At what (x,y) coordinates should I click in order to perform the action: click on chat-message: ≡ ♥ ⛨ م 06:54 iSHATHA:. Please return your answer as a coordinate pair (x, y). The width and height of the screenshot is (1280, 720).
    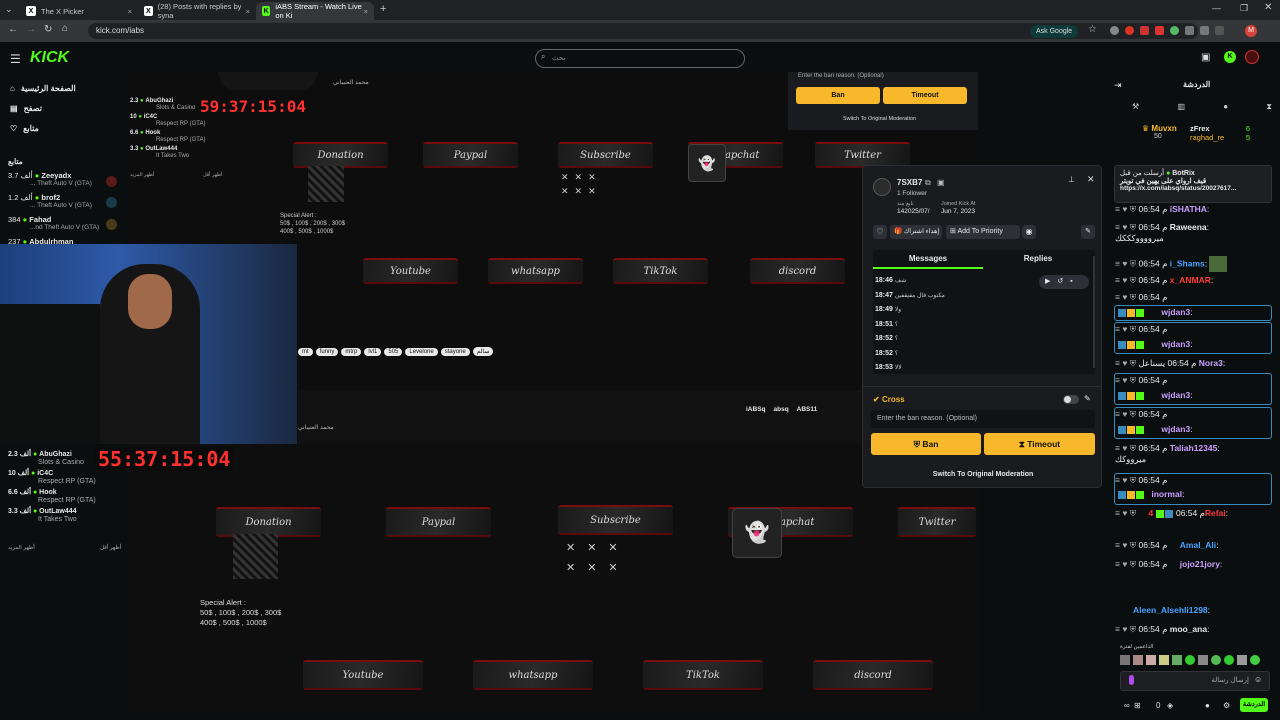
    Looking at the image, I should click on (1162, 209).